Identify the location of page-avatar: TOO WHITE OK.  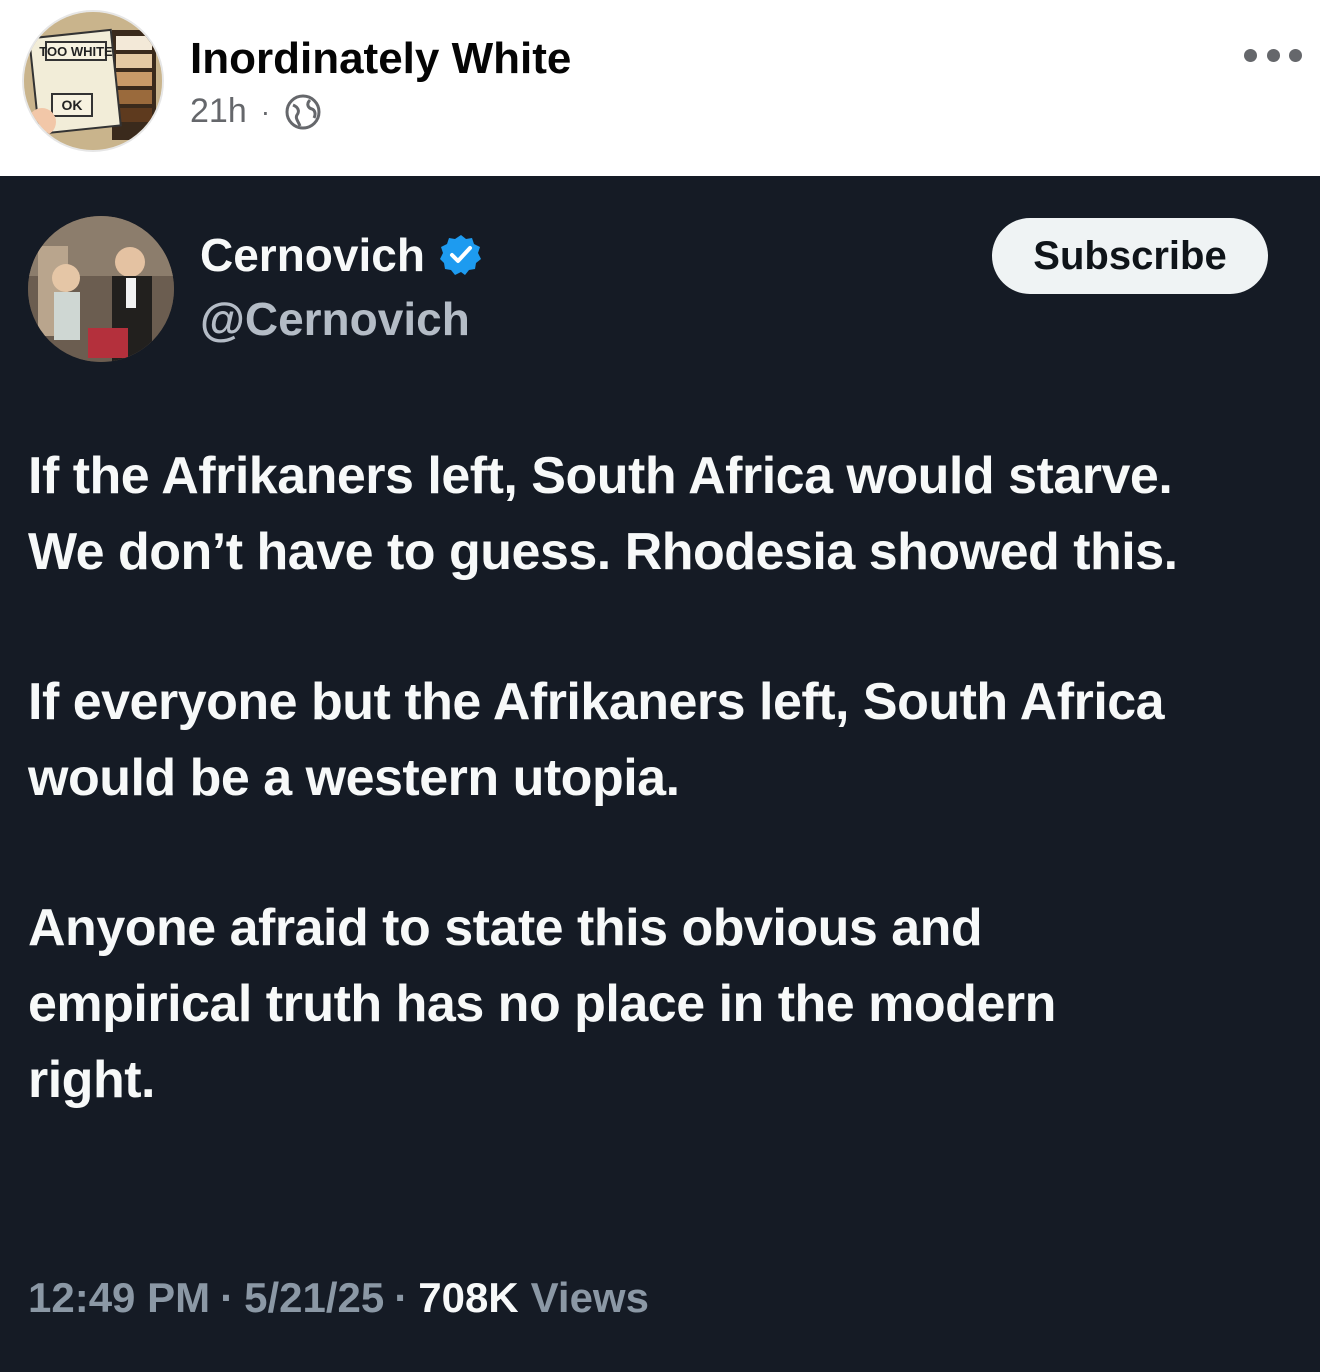
(93, 81).